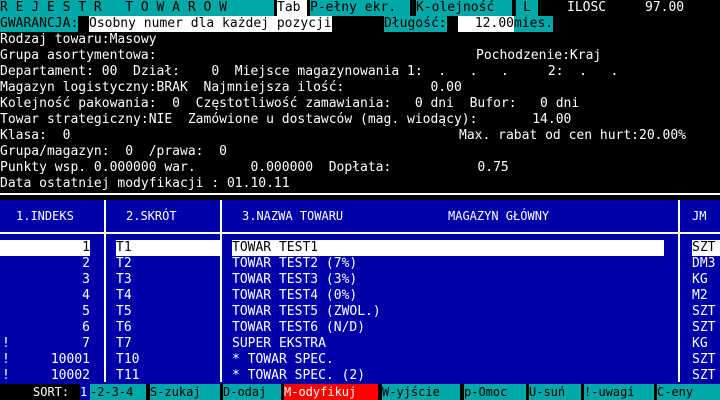  I want to click on last-modified: Data ostatniej modyfikacji : 01.10.11, so click(145, 183).